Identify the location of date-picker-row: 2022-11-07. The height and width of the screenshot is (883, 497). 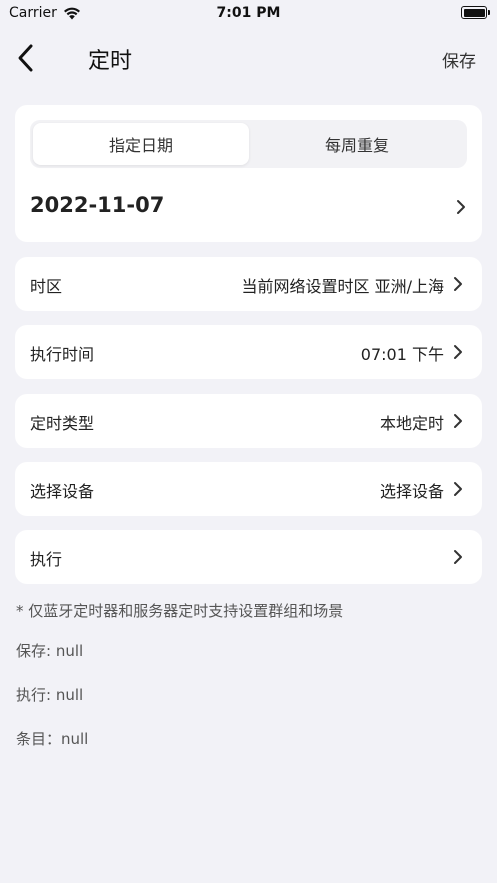
(248, 207).